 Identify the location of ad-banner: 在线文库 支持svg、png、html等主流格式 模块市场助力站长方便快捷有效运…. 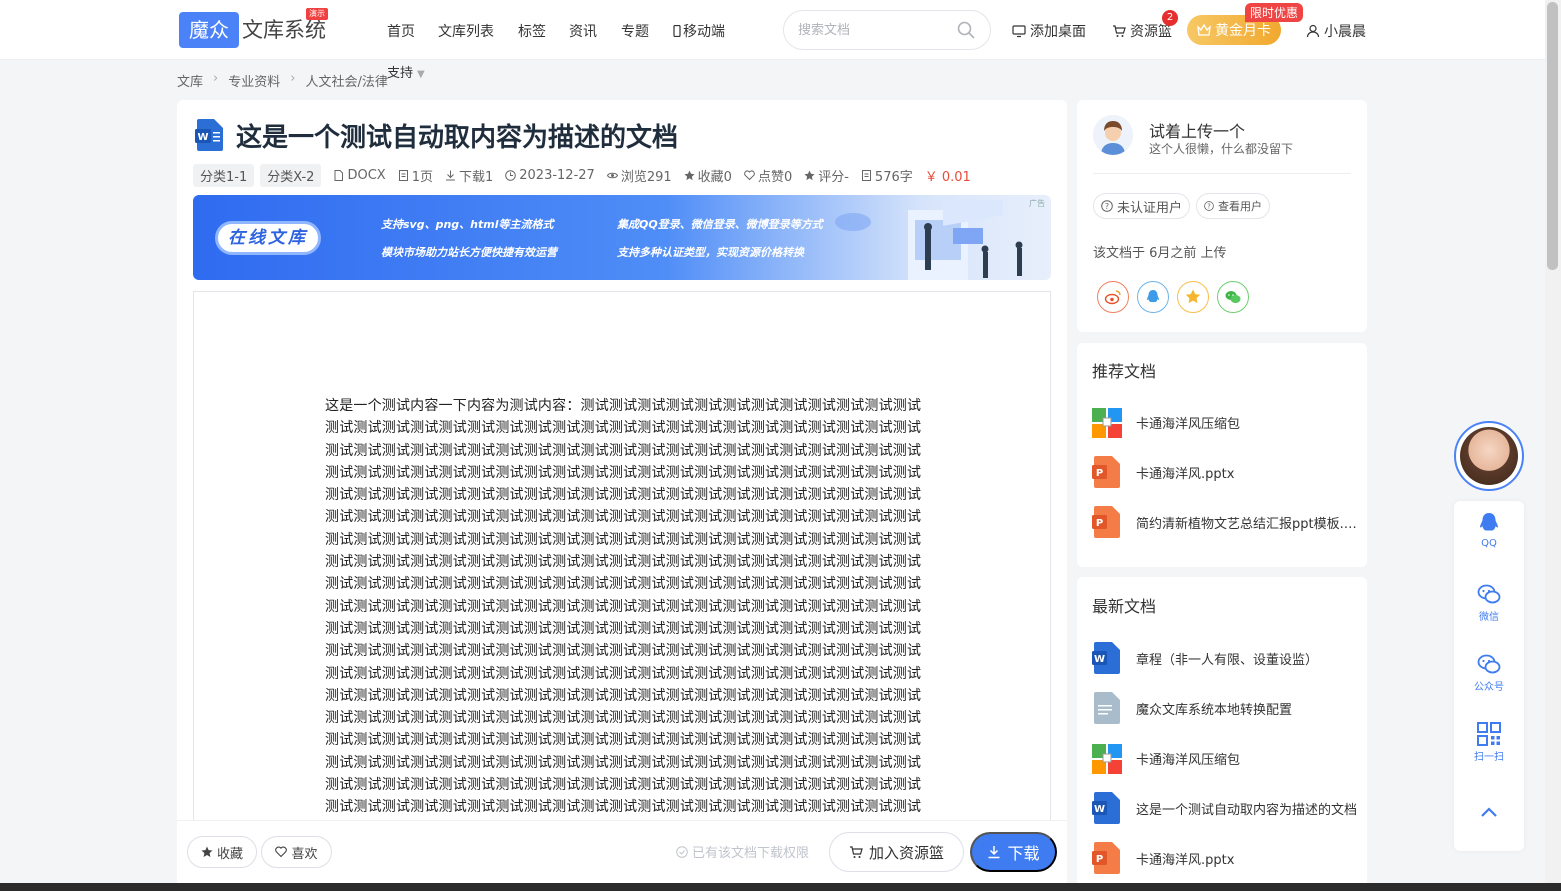
(622, 237).